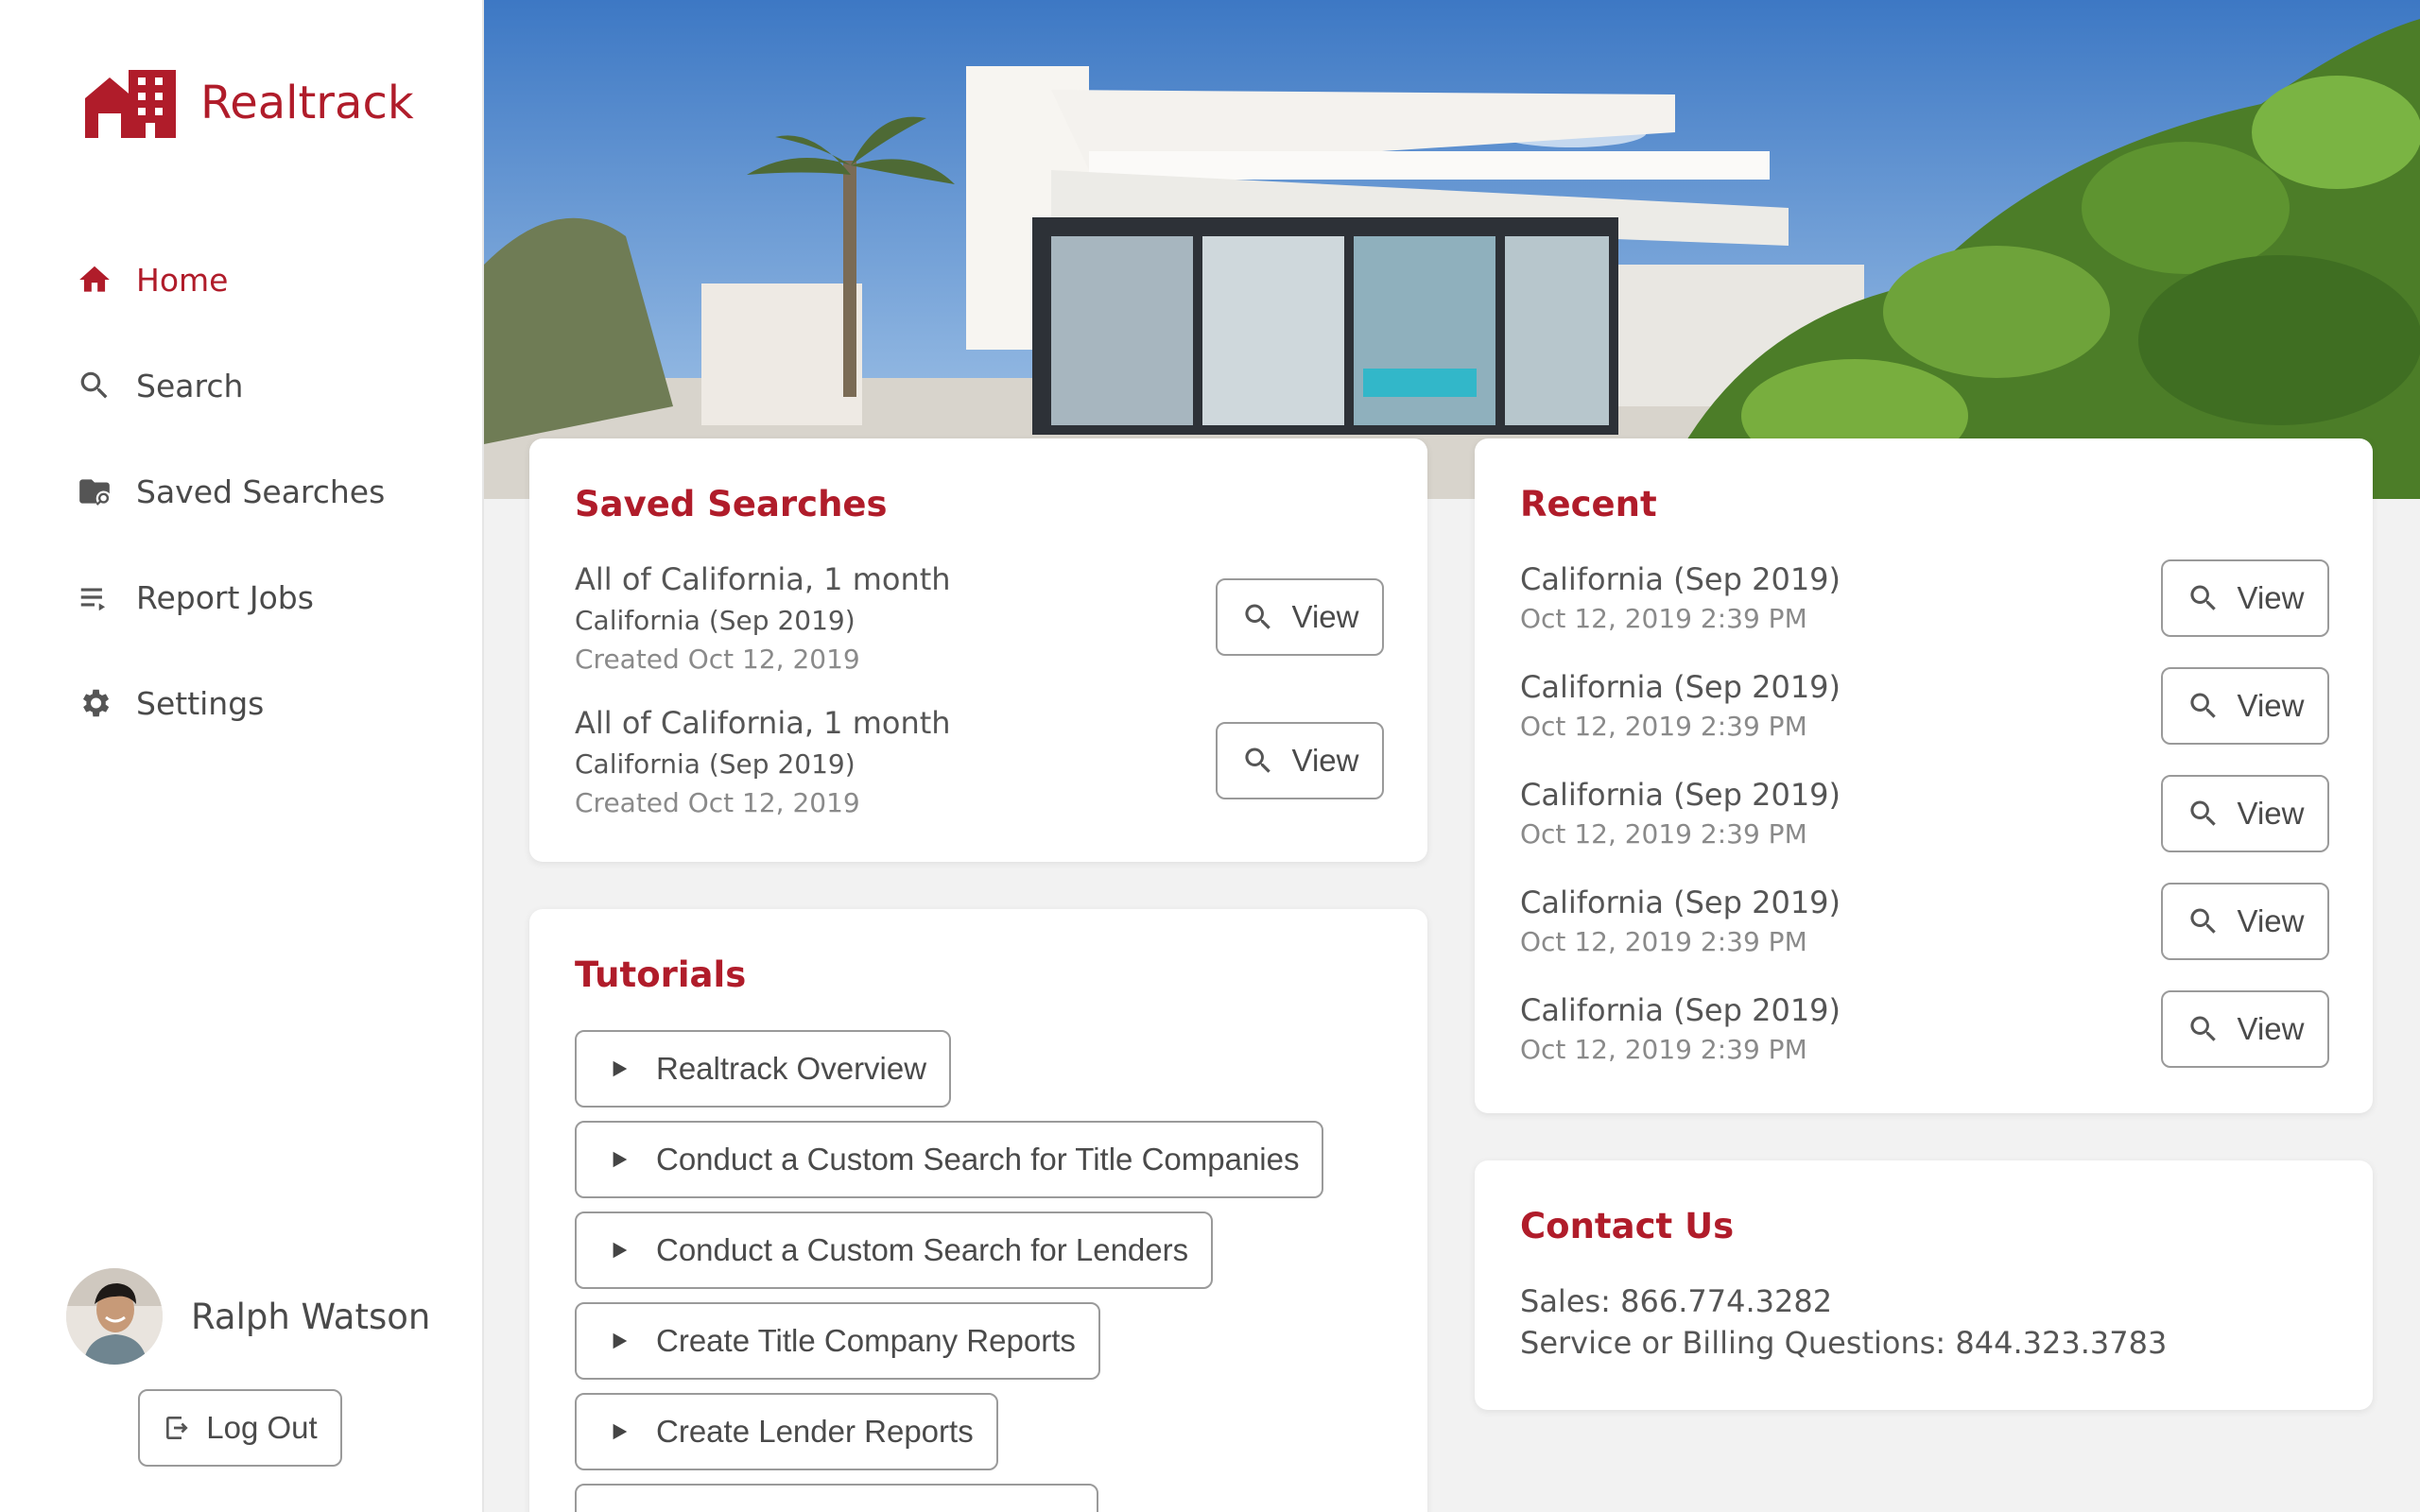 The width and height of the screenshot is (2420, 1512). Describe the element at coordinates (225, 597) in the screenshot. I see `nav-label-report-jobs: Report Jobs` at that location.